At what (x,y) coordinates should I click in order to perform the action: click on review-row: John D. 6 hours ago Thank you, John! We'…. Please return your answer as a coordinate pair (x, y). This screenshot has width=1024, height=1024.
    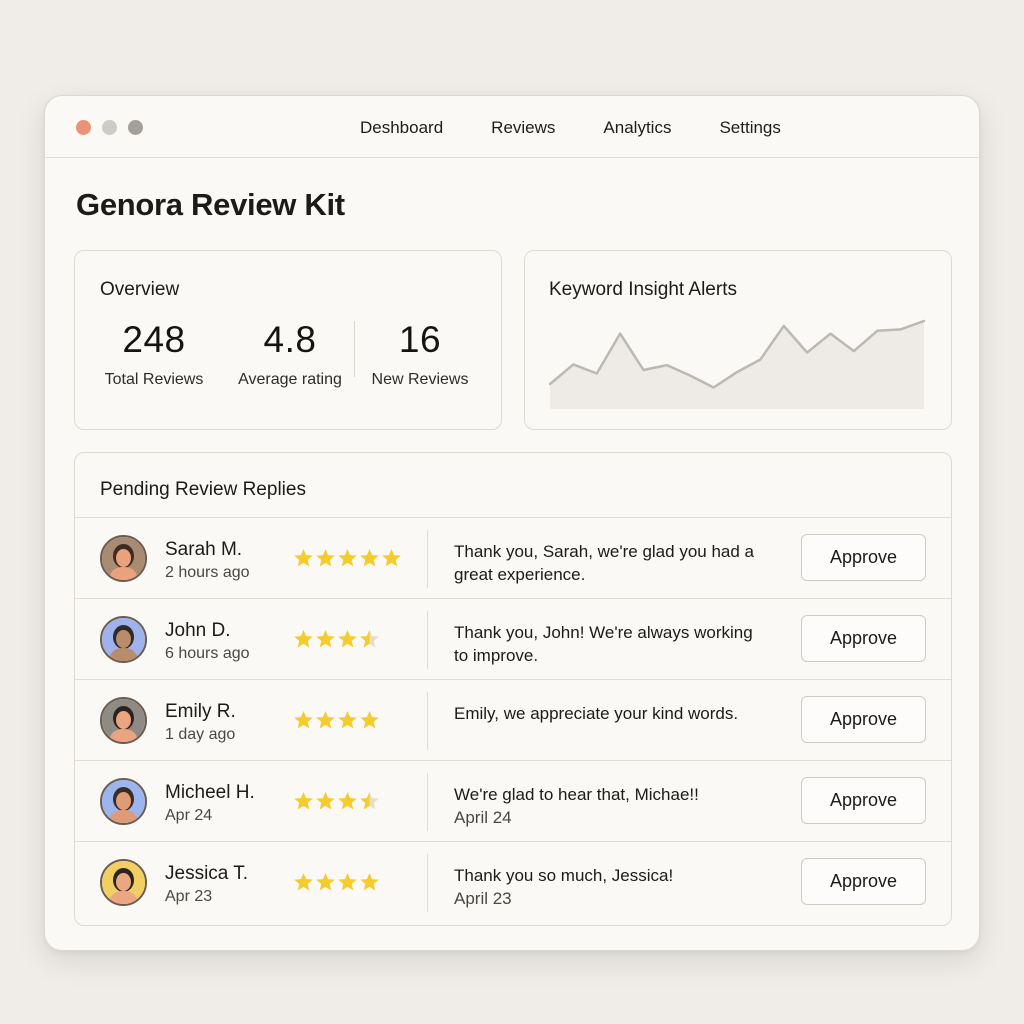
    Looking at the image, I should click on (513, 638).